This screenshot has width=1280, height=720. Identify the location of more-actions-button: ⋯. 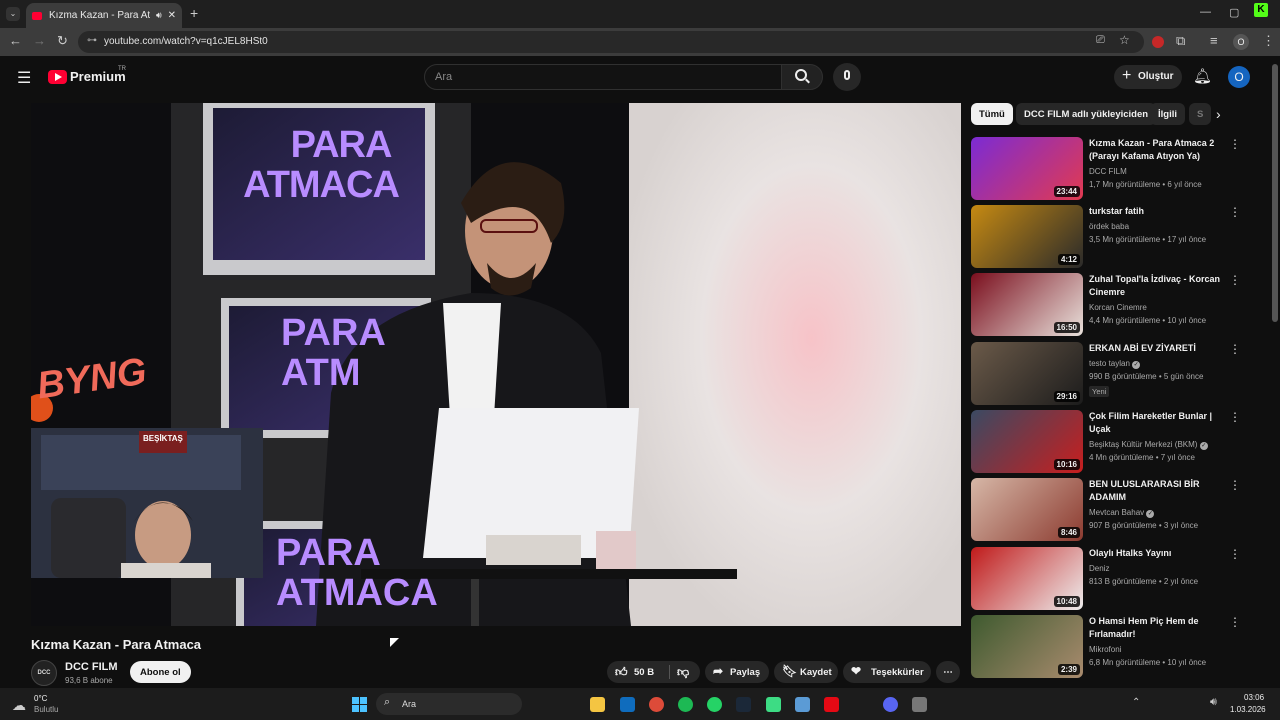
(948, 672).